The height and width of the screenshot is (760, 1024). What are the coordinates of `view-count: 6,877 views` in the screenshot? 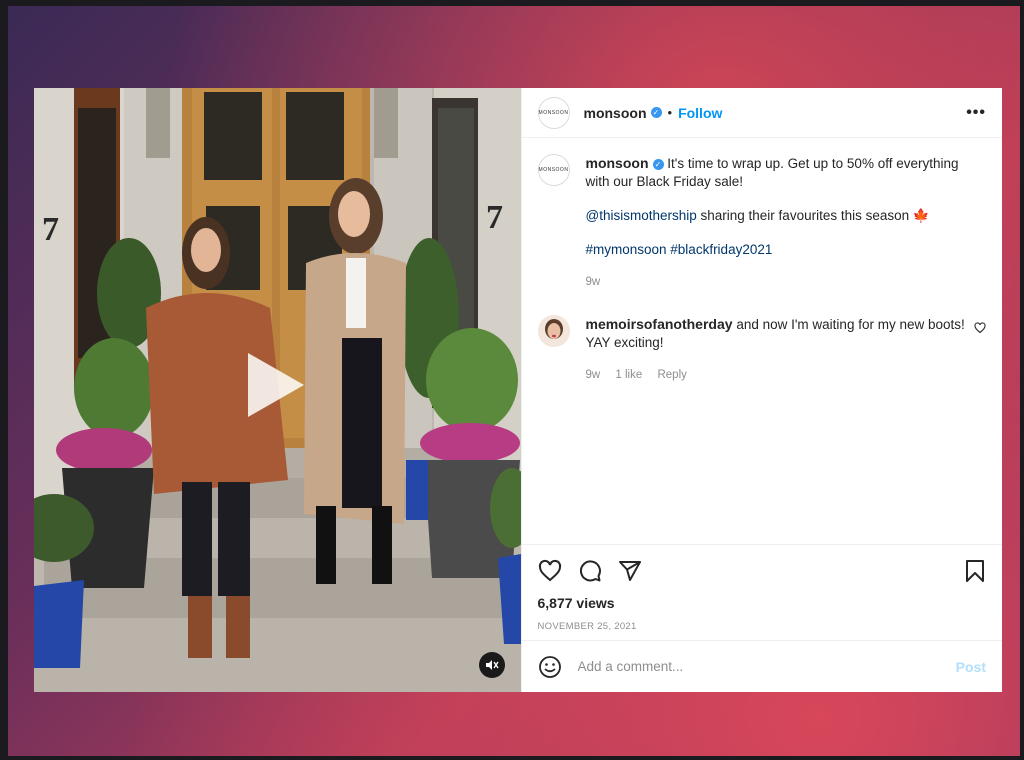 It's located at (762, 603).